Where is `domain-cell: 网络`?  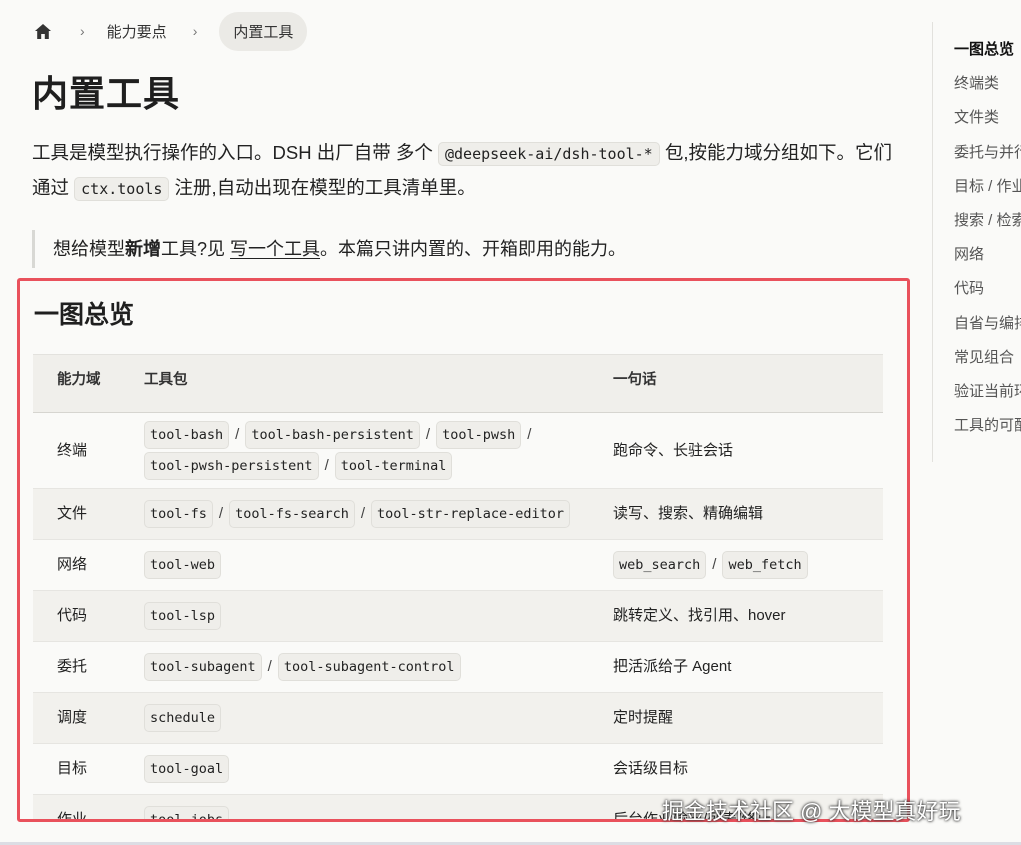
domain-cell: 网络 is located at coordinates (76, 565).